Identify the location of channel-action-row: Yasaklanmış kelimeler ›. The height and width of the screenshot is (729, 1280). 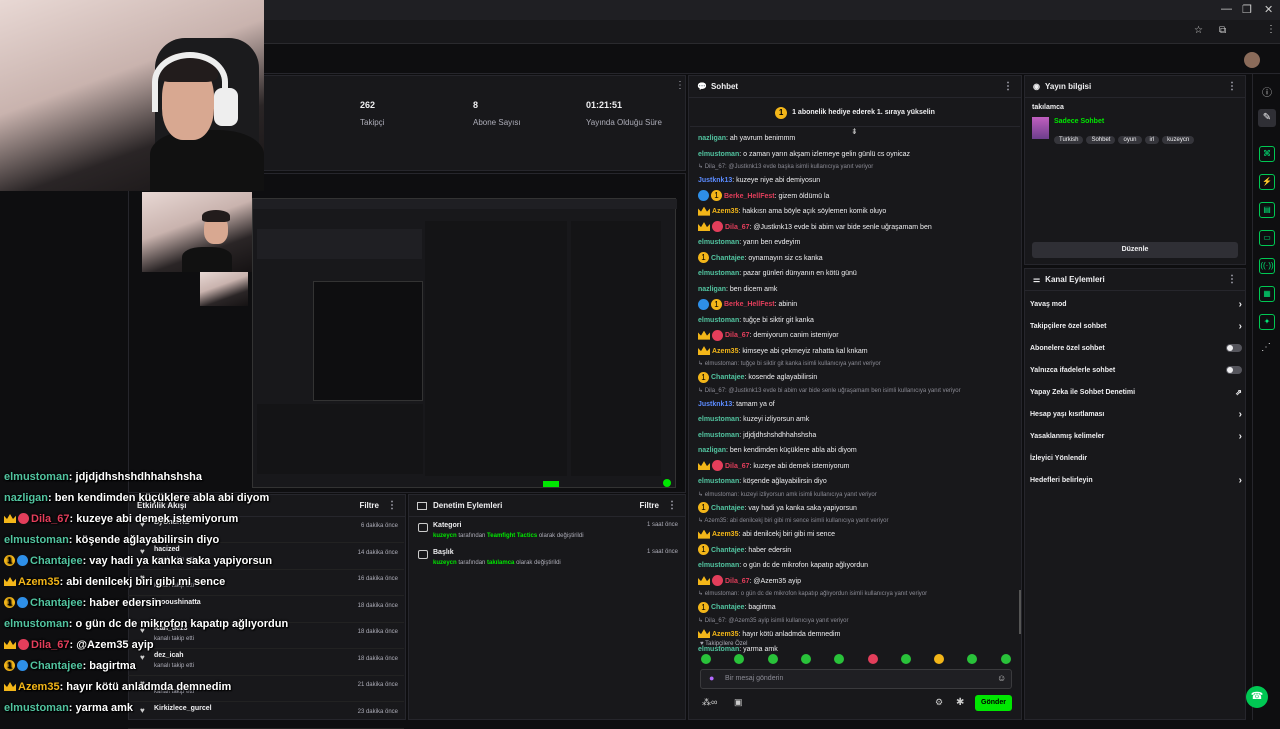
(1136, 436).